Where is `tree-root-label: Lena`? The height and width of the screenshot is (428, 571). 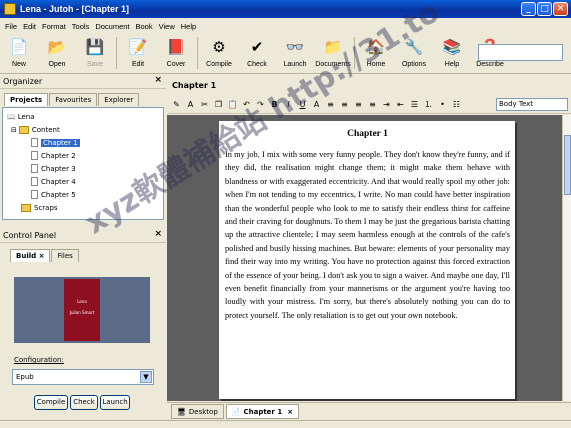 tree-root-label: Lena is located at coordinates (26, 116).